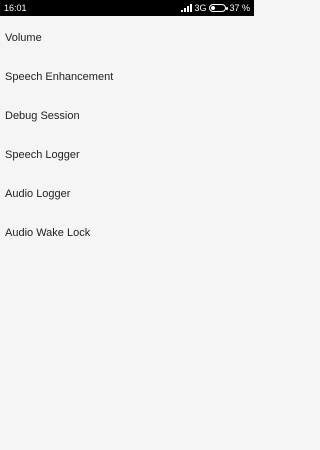 This screenshot has width=320, height=450. What do you see at coordinates (127, 193) in the screenshot?
I see `menu-item-audio-logger: Audio Logger` at bounding box center [127, 193].